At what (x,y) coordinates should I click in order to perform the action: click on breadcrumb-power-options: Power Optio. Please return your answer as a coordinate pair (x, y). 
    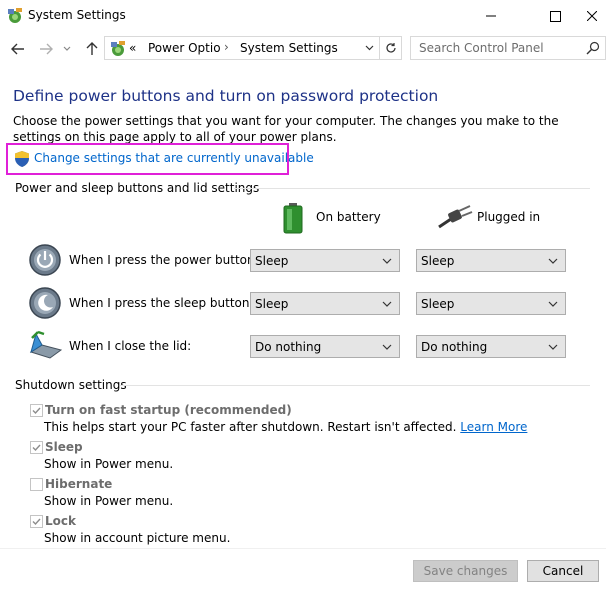
    Looking at the image, I should click on (184, 48).